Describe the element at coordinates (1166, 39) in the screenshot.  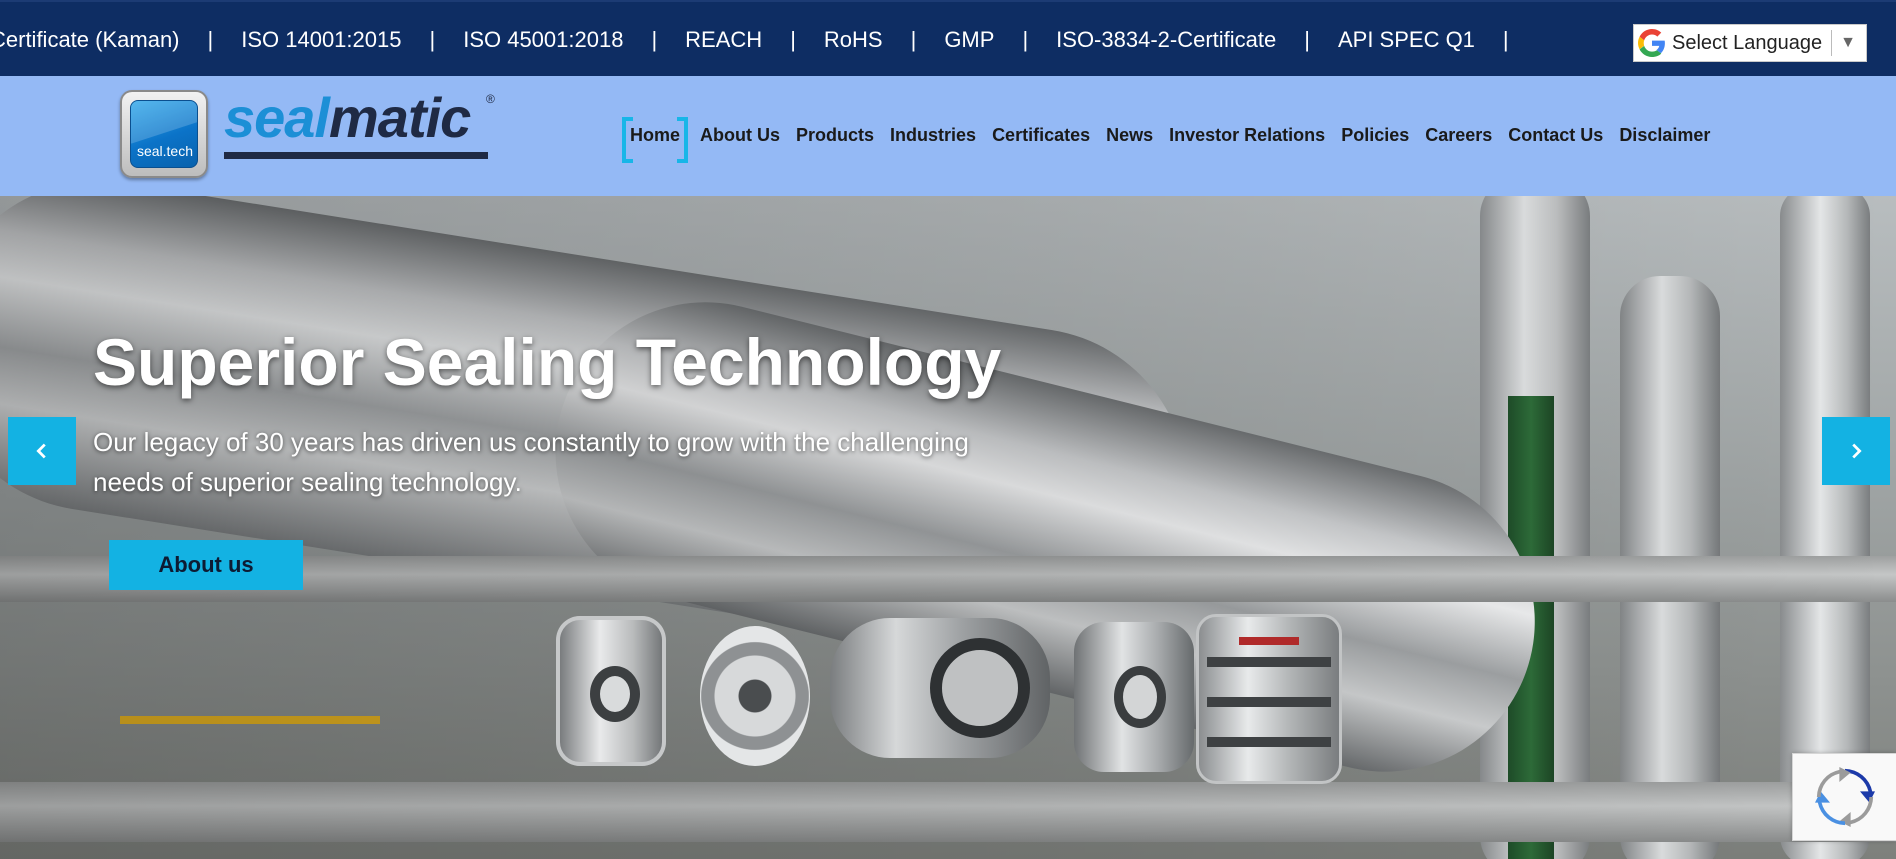
I see `certificate-item: ISO-3834-2-Certificate` at that location.